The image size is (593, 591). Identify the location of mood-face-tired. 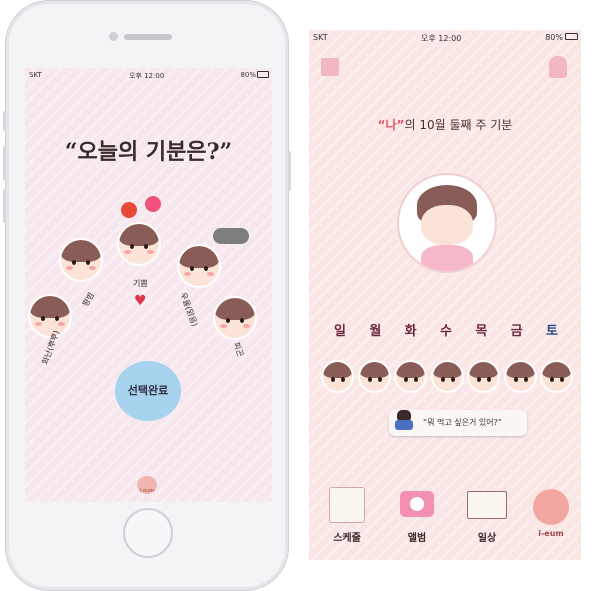
(235, 318).